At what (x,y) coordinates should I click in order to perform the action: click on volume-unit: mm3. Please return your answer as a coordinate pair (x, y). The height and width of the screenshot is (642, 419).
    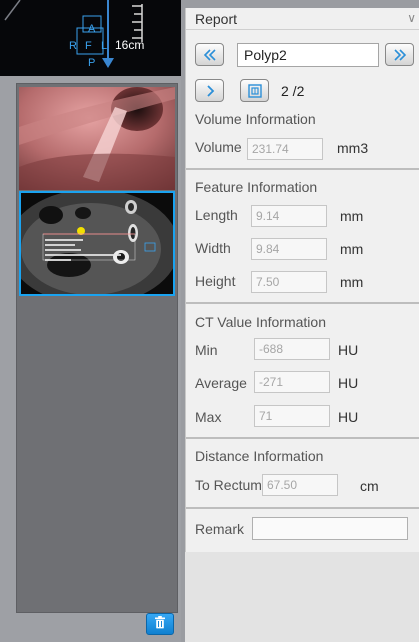
    Looking at the image, I should click on (353, 148).